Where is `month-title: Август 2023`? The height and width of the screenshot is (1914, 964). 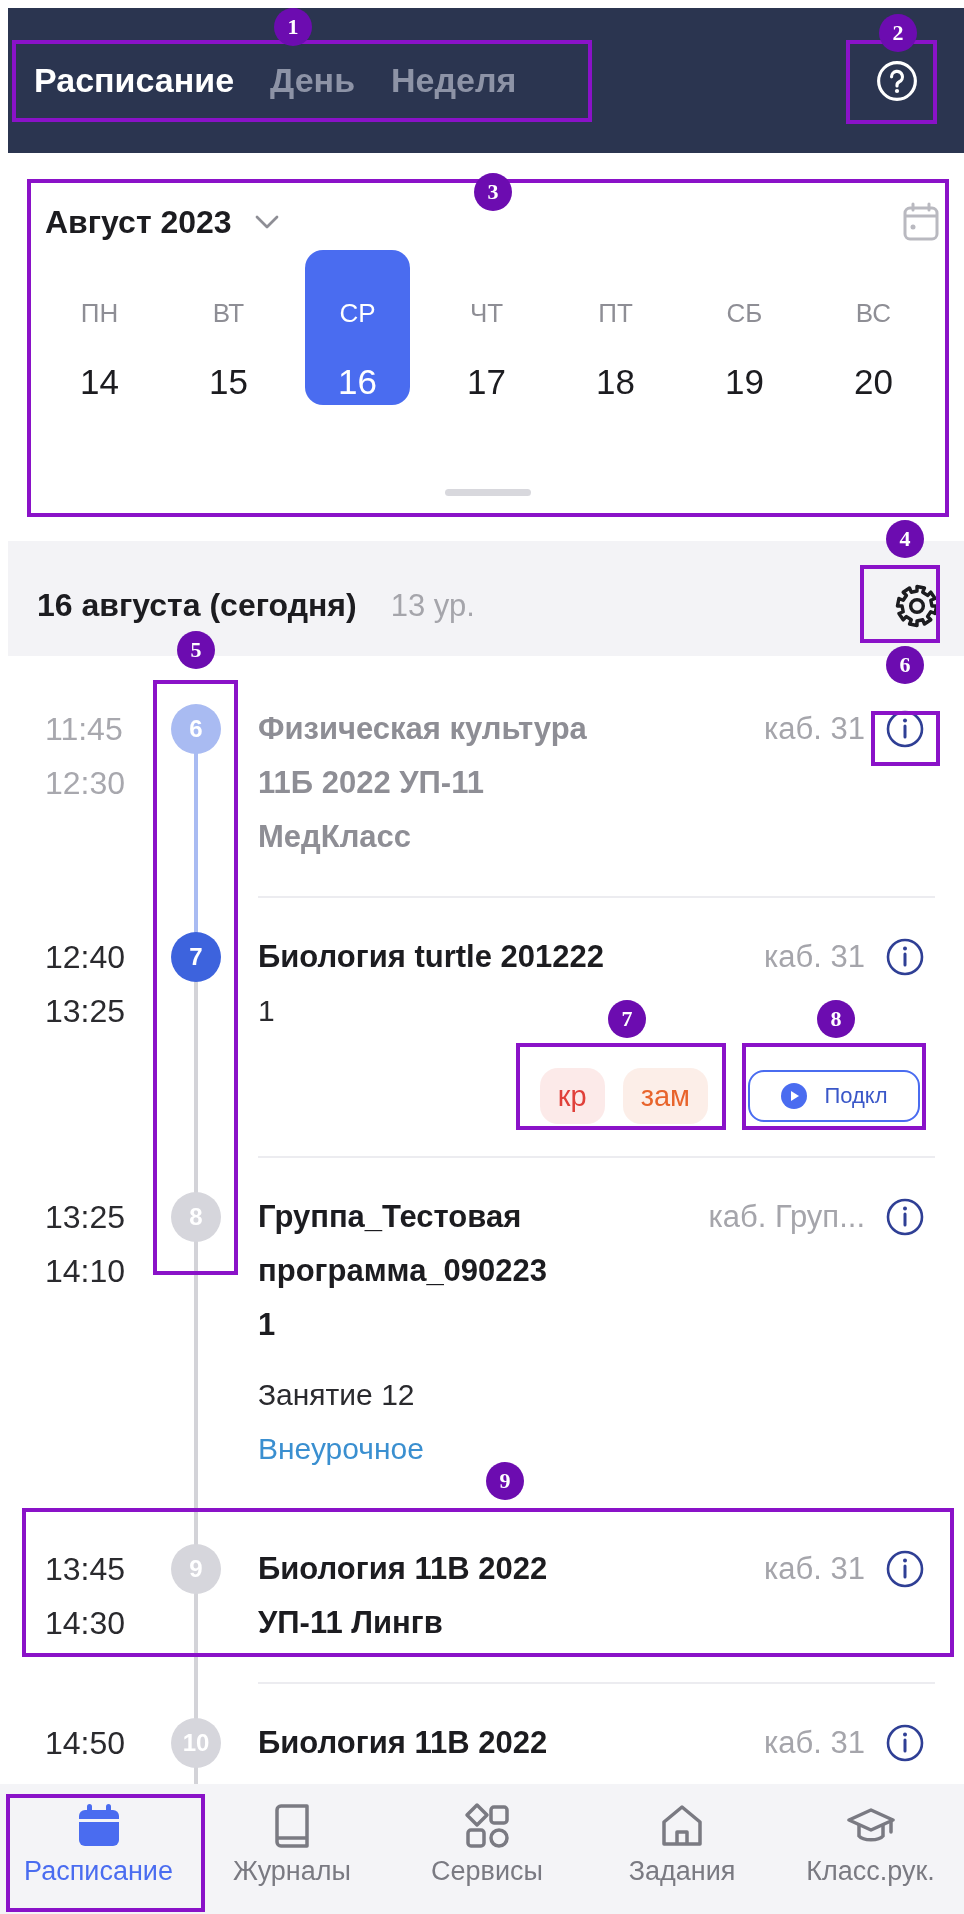 month-title: Август 2023 is located at coordinates (138, 222).